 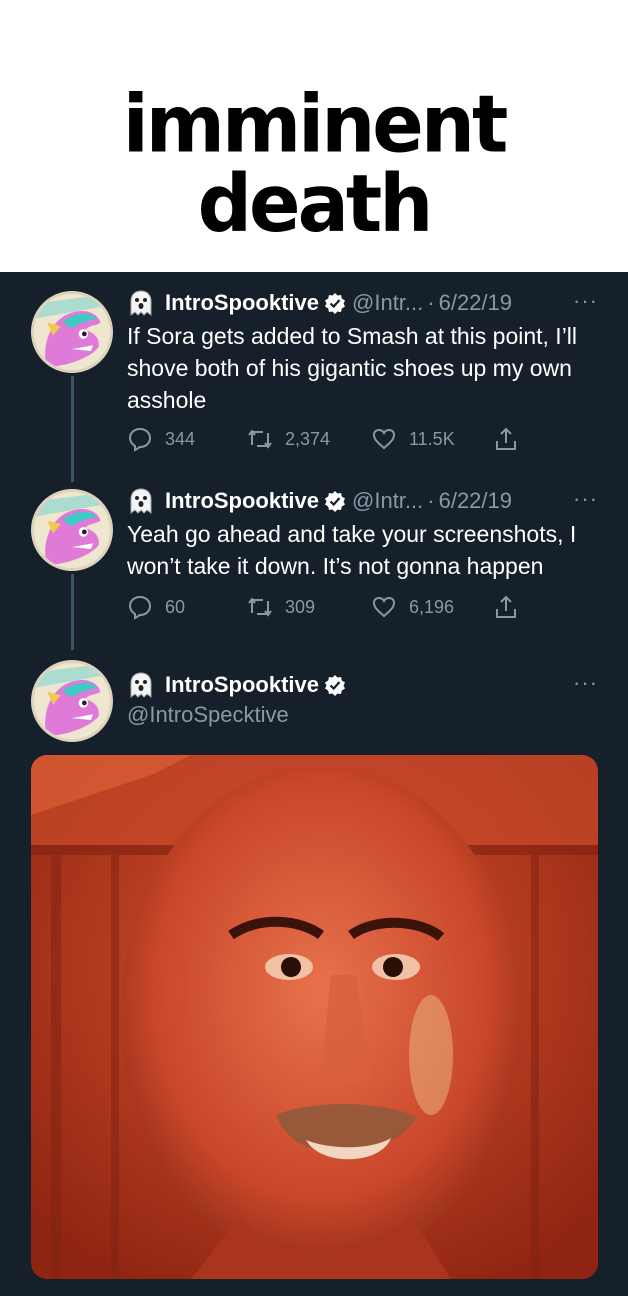 What do you see at coordinates (281, 607) in the screenshot?
I see `retweet-button: 309` at bounding box center [281, 607].